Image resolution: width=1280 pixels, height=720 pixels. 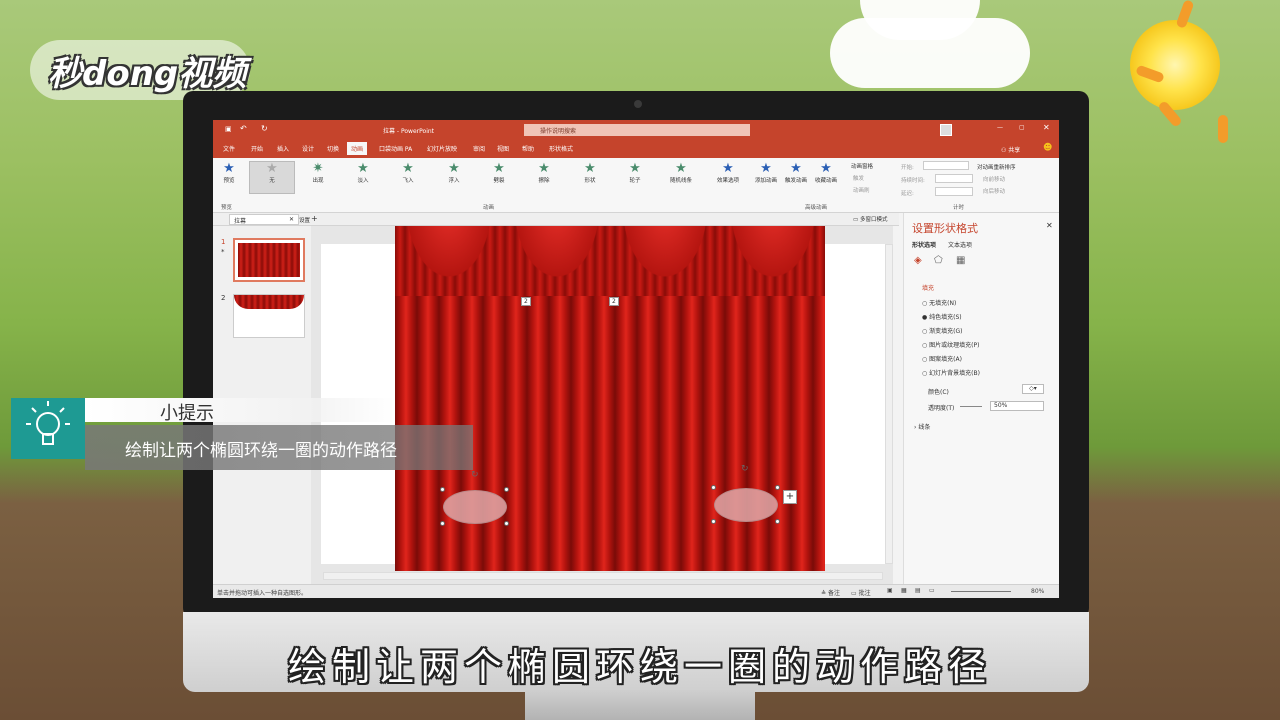 What do you see at coordinates (873, 220) in the screenshot?
I see `multi-window-label: 多窗口模式` at bounding box center [873, 220].